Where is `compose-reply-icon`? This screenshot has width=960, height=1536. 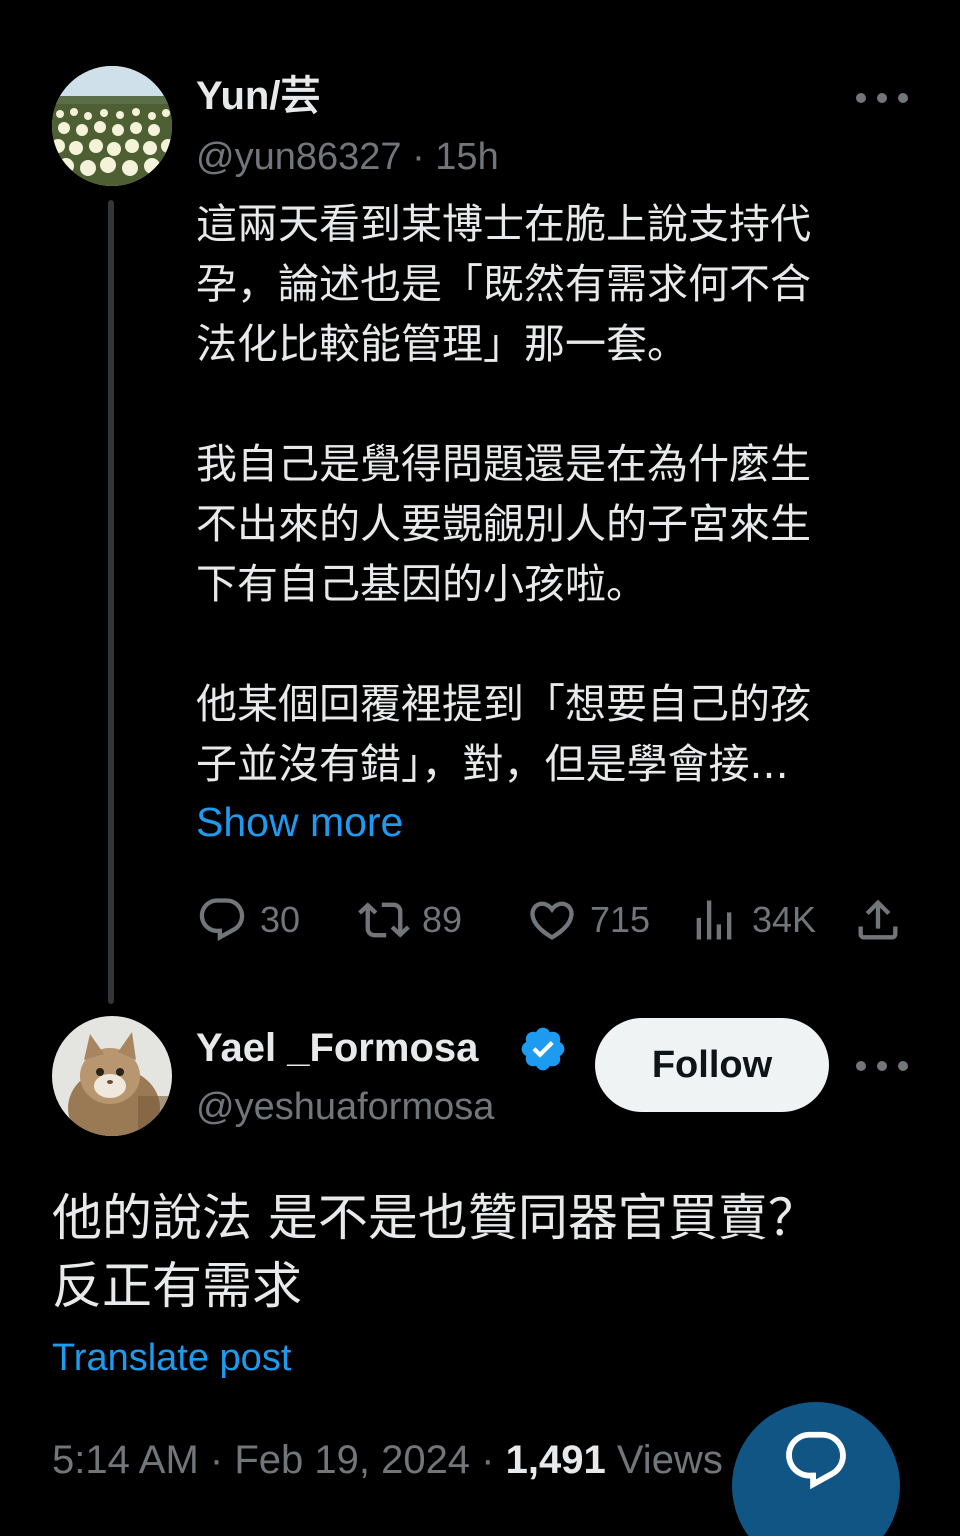 compose-reply-icon is located at coordinates (816, 1460).